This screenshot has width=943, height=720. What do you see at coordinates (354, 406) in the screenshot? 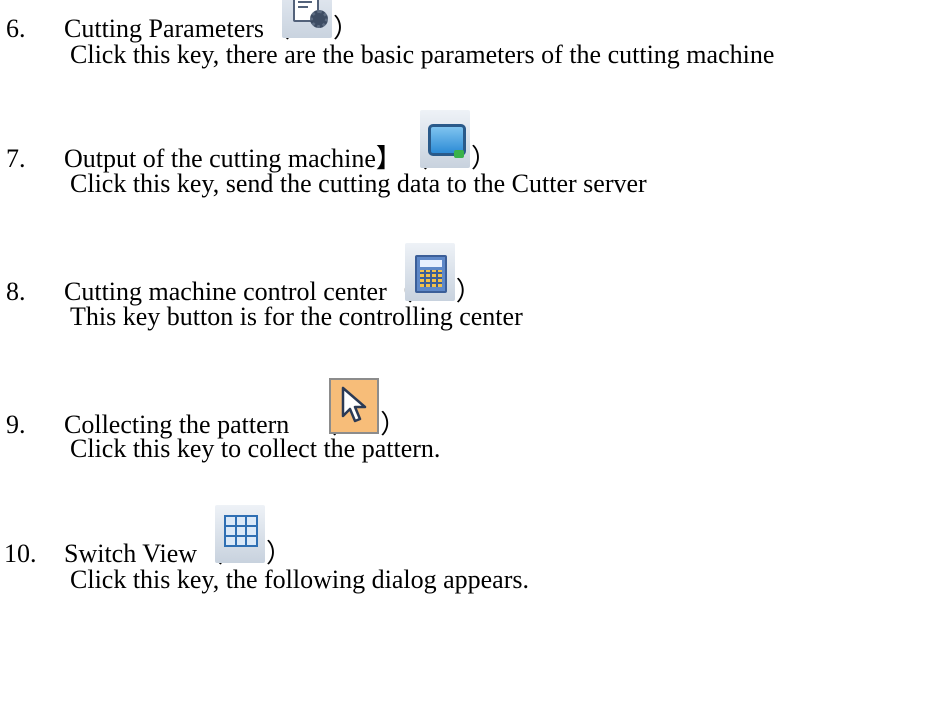
I see `cursor-arrow-icon` at bounding box center [354, 406].